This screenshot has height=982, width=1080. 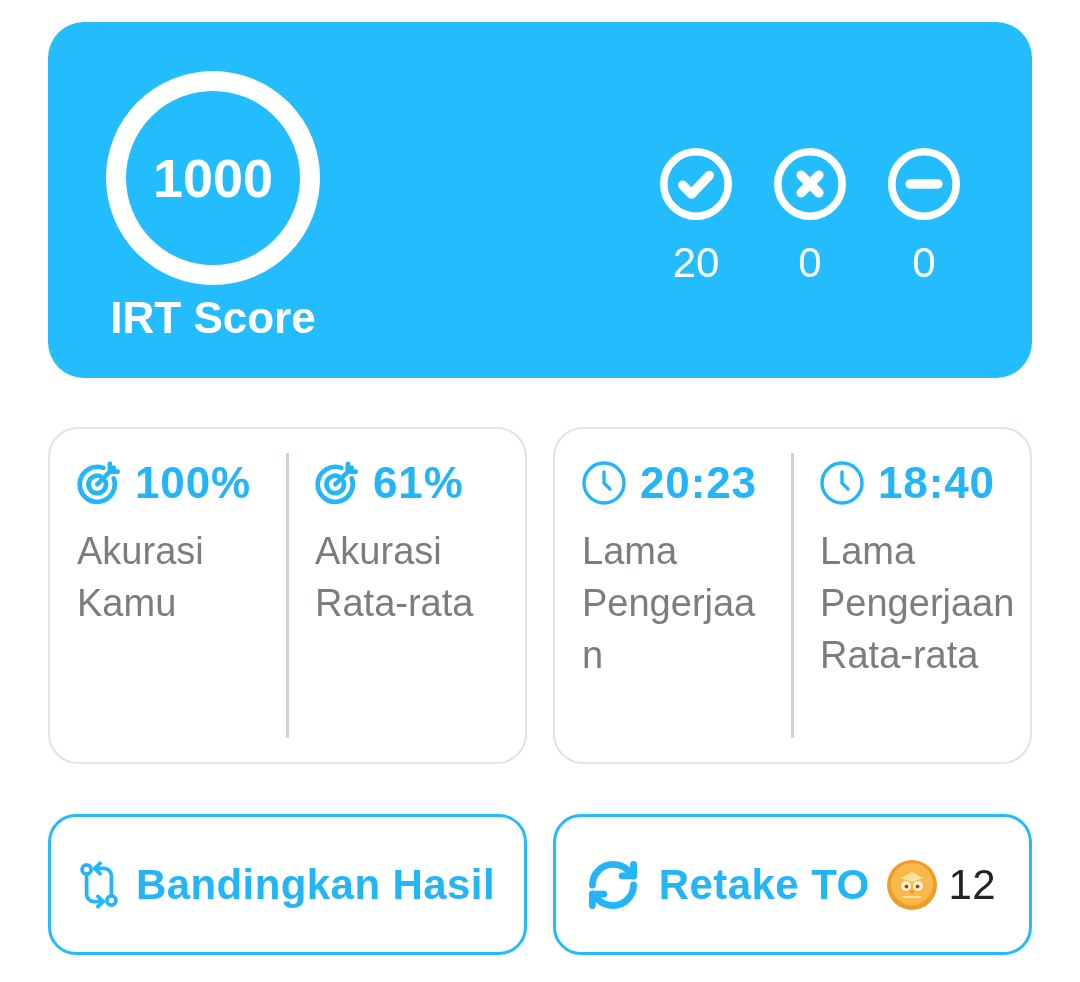 I want to click on stat-value: 18:40, so click(x=936, y=483).